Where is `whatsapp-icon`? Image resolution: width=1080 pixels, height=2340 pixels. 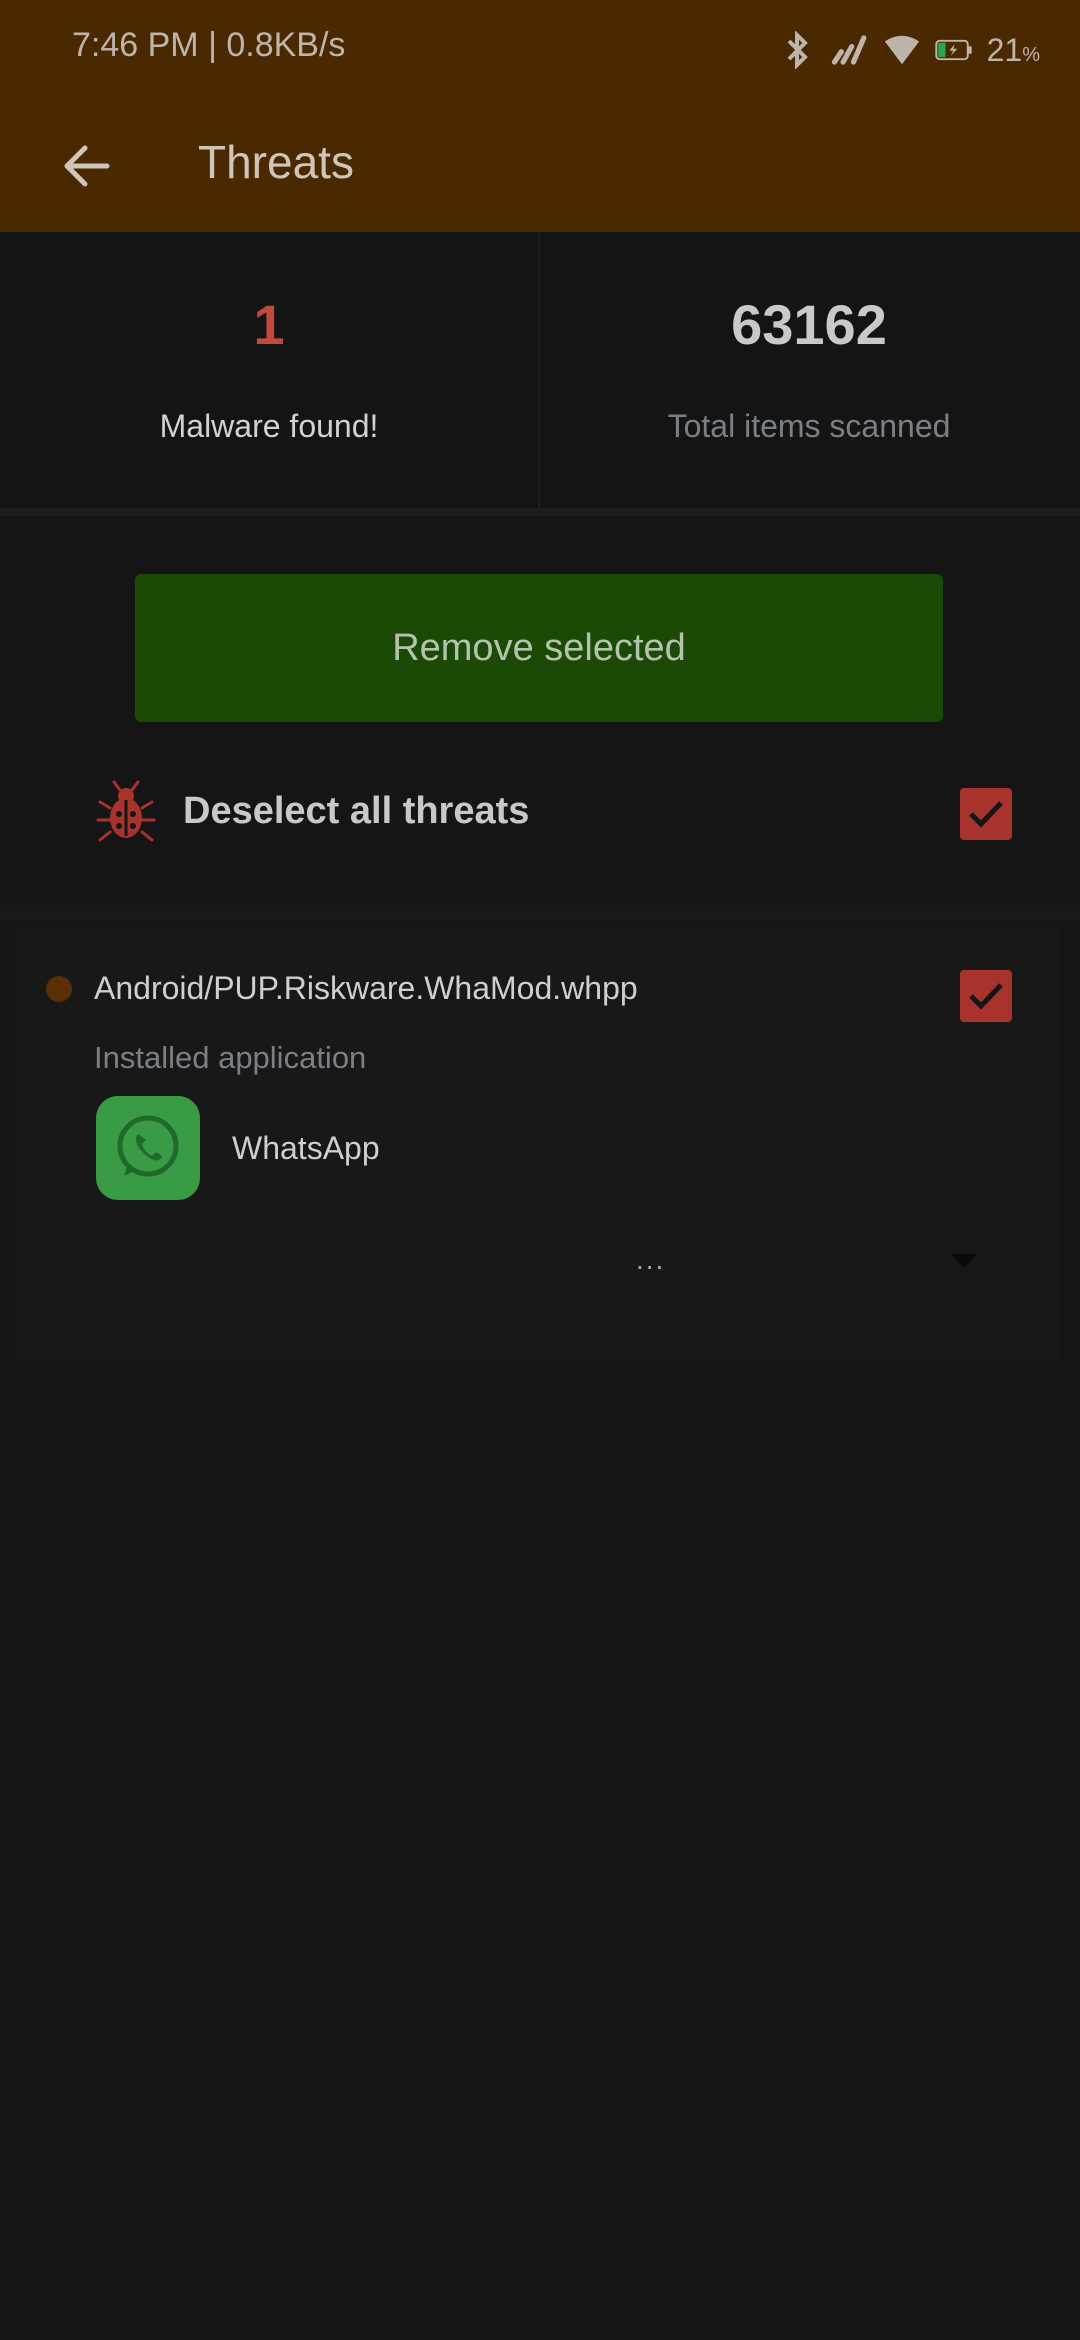 whatsapp-icon is located at coordinates (148, 1148).